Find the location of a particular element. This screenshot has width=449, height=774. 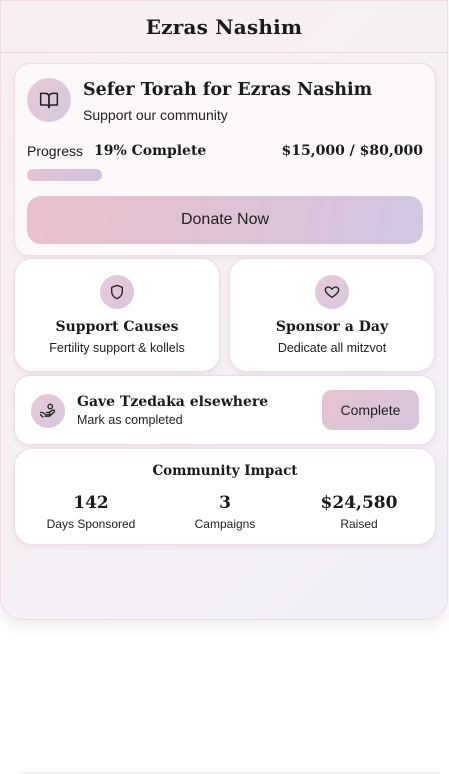

stat-campaigns: 3 Campaigns is located at coordinates (225, 511).